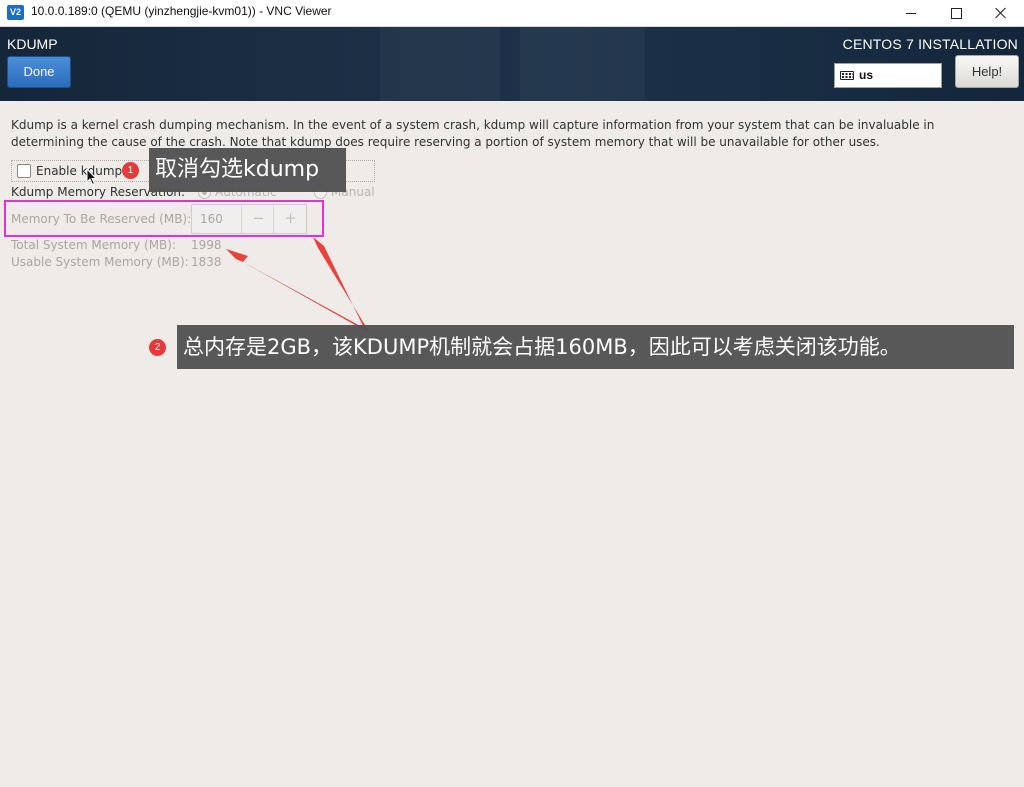 The width and height of the screenshot is (1024, 787). What do you see at coordinates (247, 170) in the screenshot?
I see `callout-uncheck-kdump: 取消勾选kdump` at bounding box center [247, 170].